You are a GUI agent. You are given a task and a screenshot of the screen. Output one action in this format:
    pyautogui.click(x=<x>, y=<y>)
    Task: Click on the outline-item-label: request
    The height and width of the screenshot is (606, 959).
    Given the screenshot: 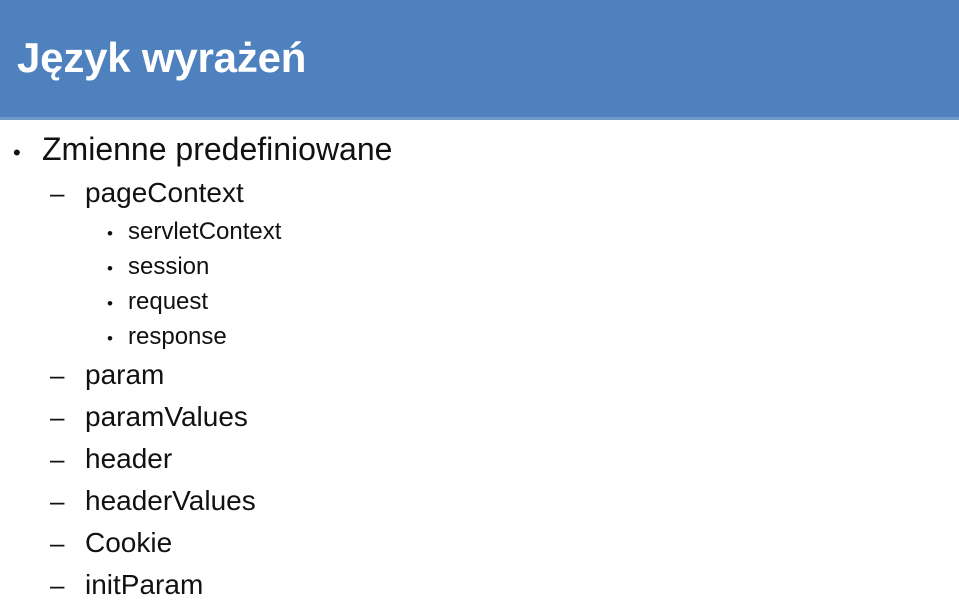 What is the action you would take?
    pyautogui.click(x=168, y=301)
    